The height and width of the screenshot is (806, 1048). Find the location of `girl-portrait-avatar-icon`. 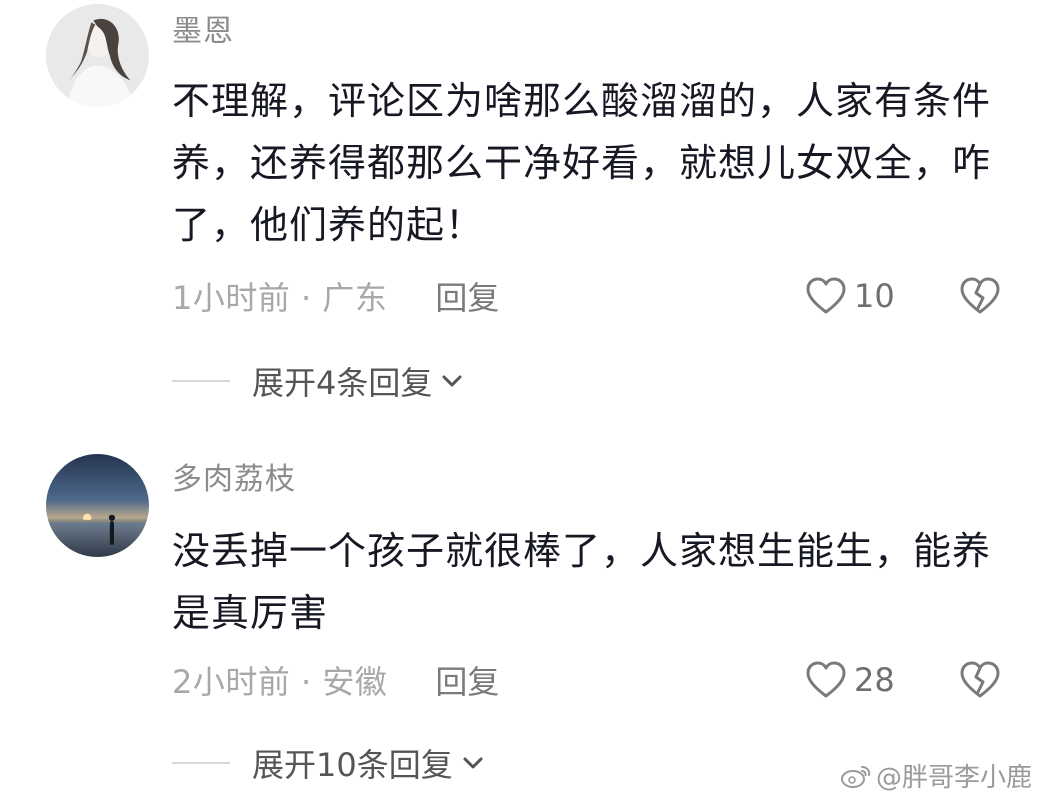

girl-portrait-avatar-icon is located at coordinates (97, 55).